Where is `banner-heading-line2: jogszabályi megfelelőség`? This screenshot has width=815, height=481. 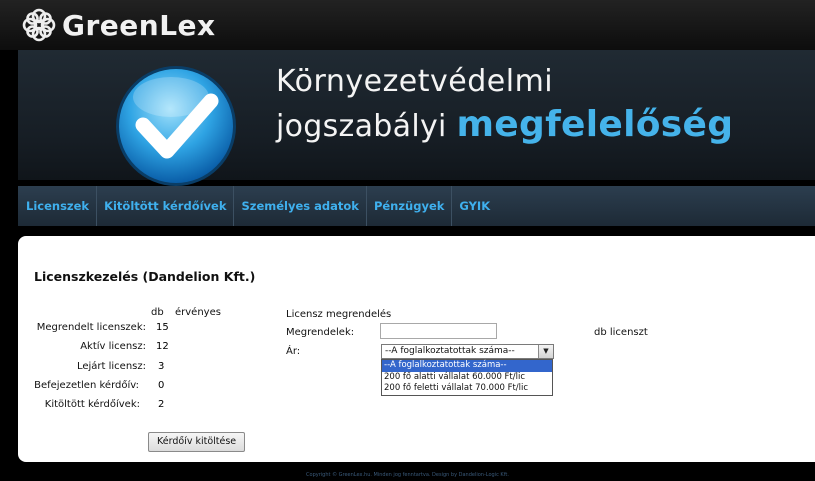 banner-heading-line2: jogszabályi megfelelőség is located at coordinates (504, 124).